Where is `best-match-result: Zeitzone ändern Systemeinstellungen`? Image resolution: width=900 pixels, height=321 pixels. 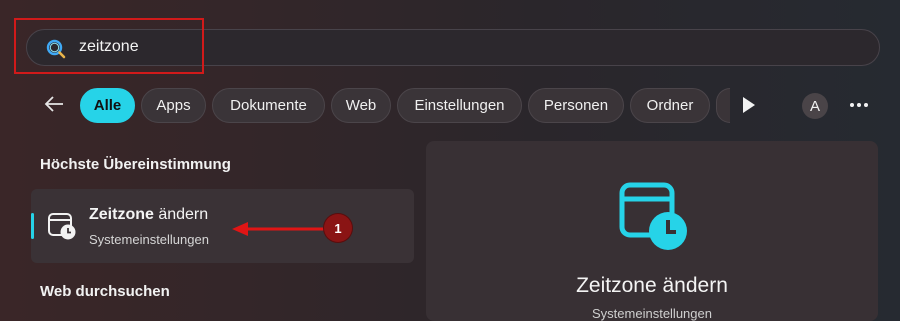 best-match-result: Zeitzone ändern Systemeinstellungen is located at coordinates (222, 226).